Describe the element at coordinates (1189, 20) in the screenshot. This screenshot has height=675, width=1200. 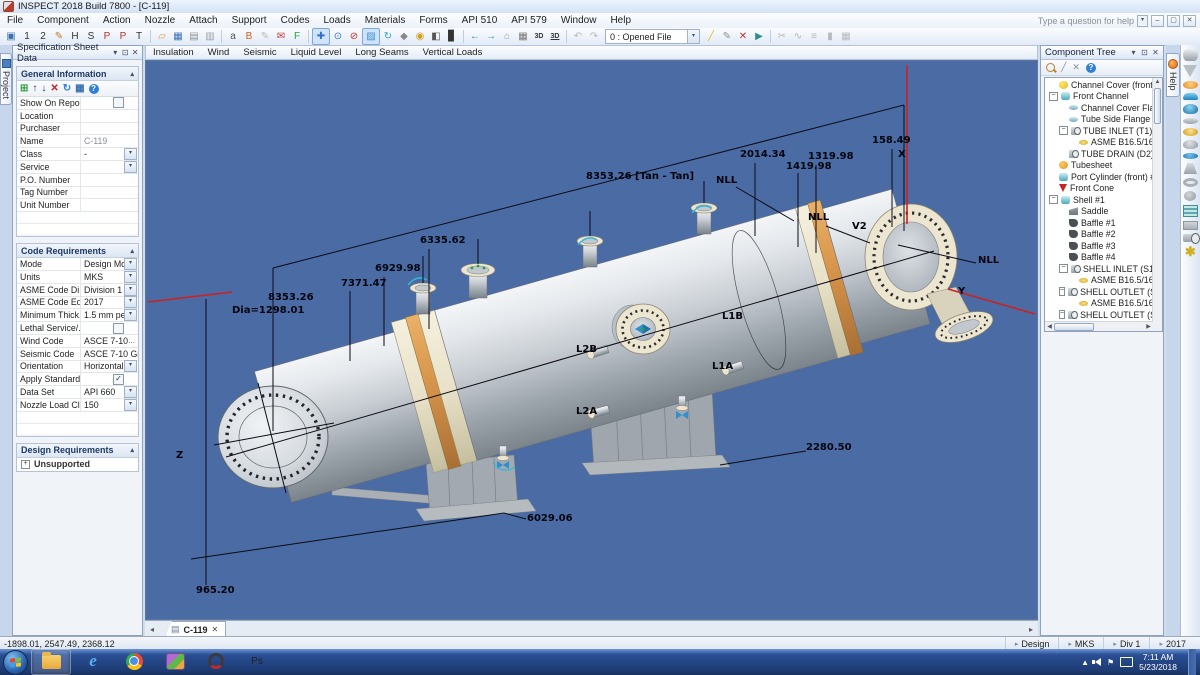
I see `close-button: ✕` at that location.